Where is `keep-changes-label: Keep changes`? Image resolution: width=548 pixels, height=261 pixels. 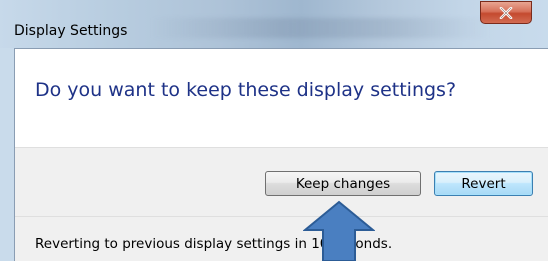 keep-changes-label: Keep changes is located at coordinates (343, 183).